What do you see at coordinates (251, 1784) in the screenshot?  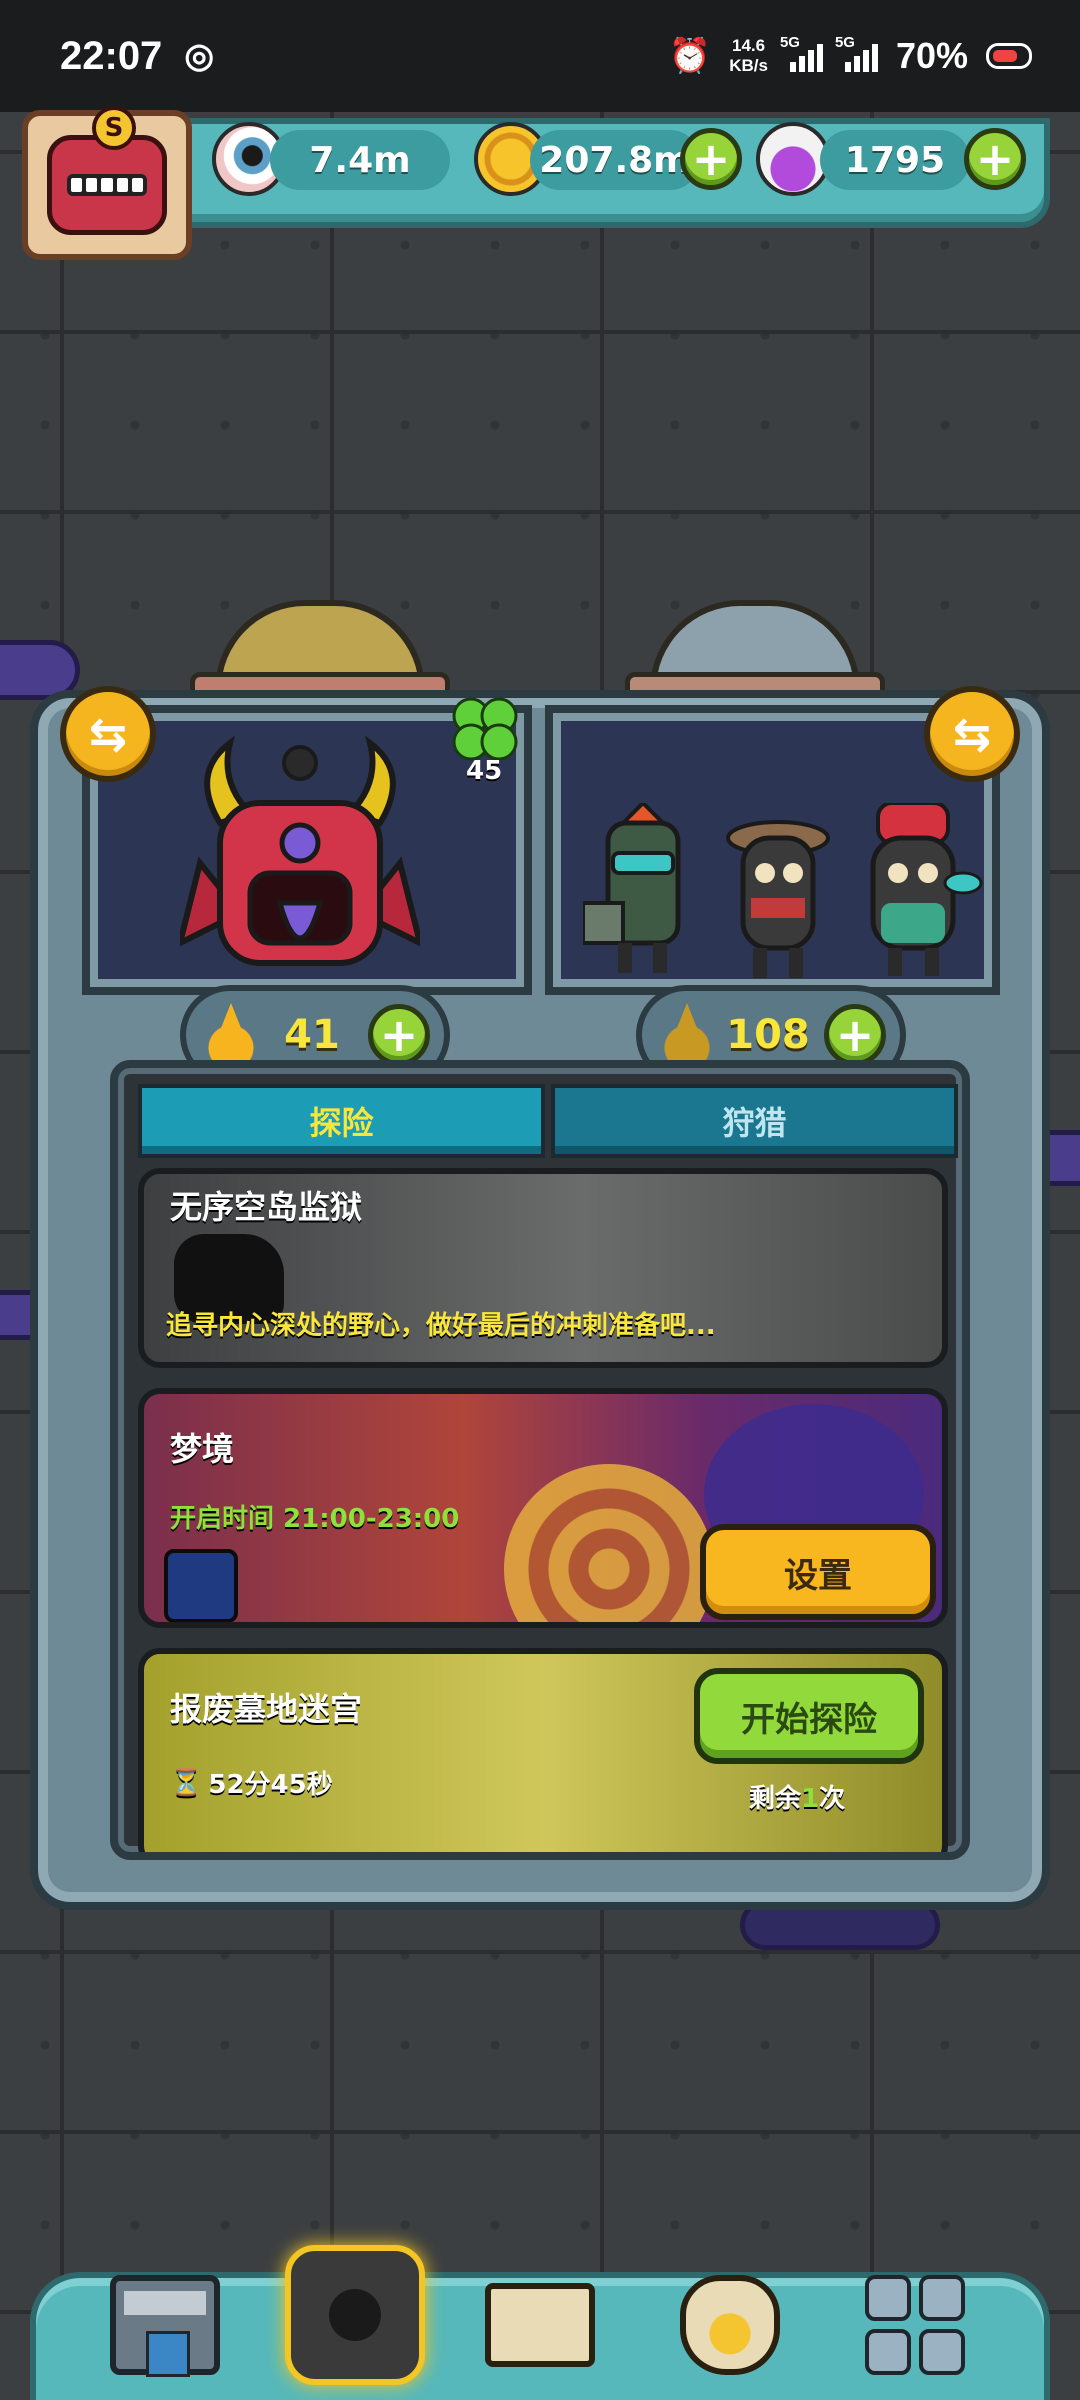 I see `maze-timer: ⏳ 52分45秒` at bounding box center [251, 1784].